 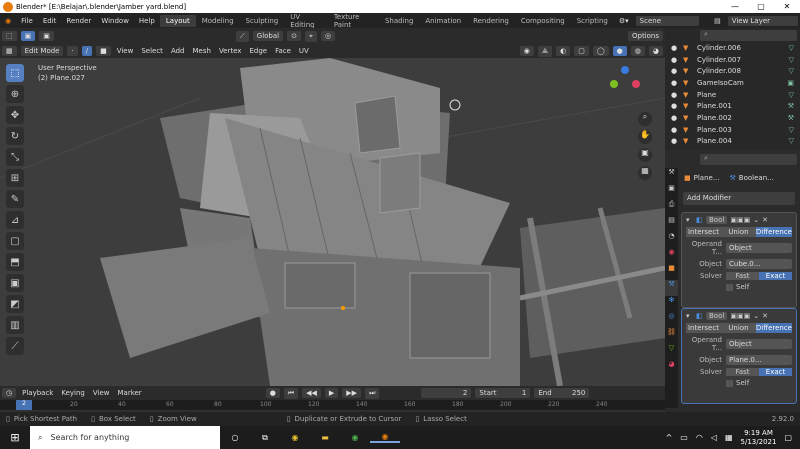 What do you see at coordinates (355, 437) in the screenshot?
I see `chrome-profile-icon: ◉` at bounding box center [355, 437].